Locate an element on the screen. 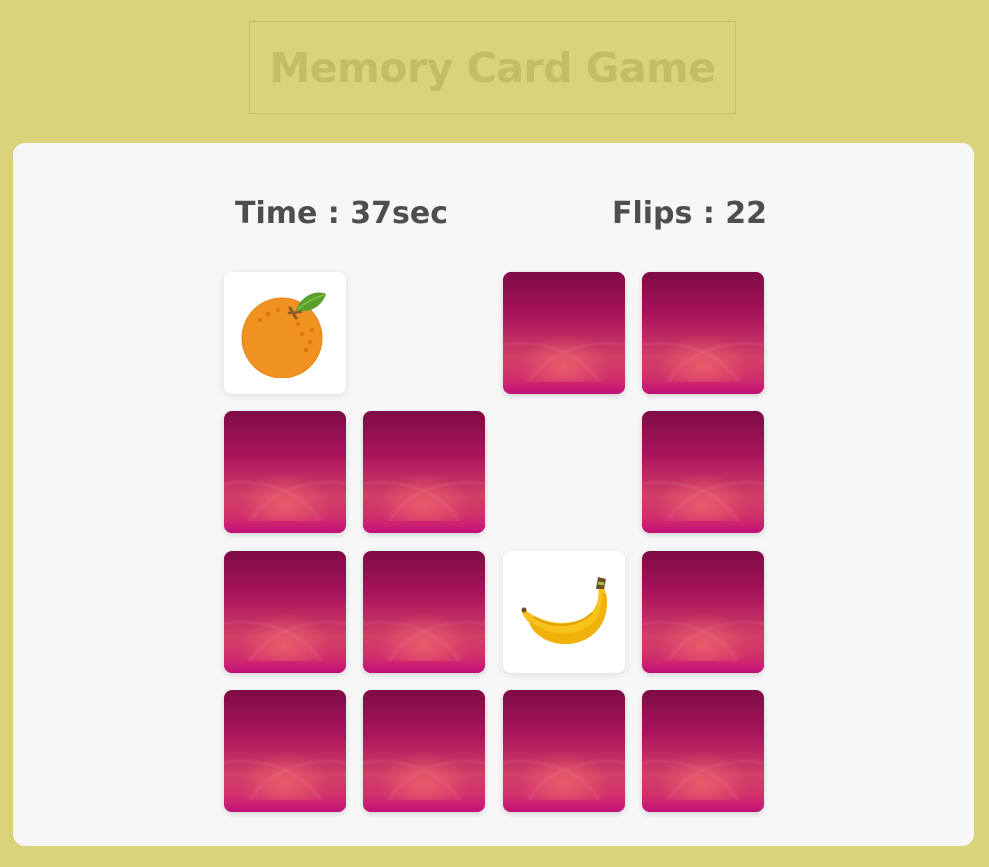  flips-counter: Flips : 22 is located at coordinates (690, 213).